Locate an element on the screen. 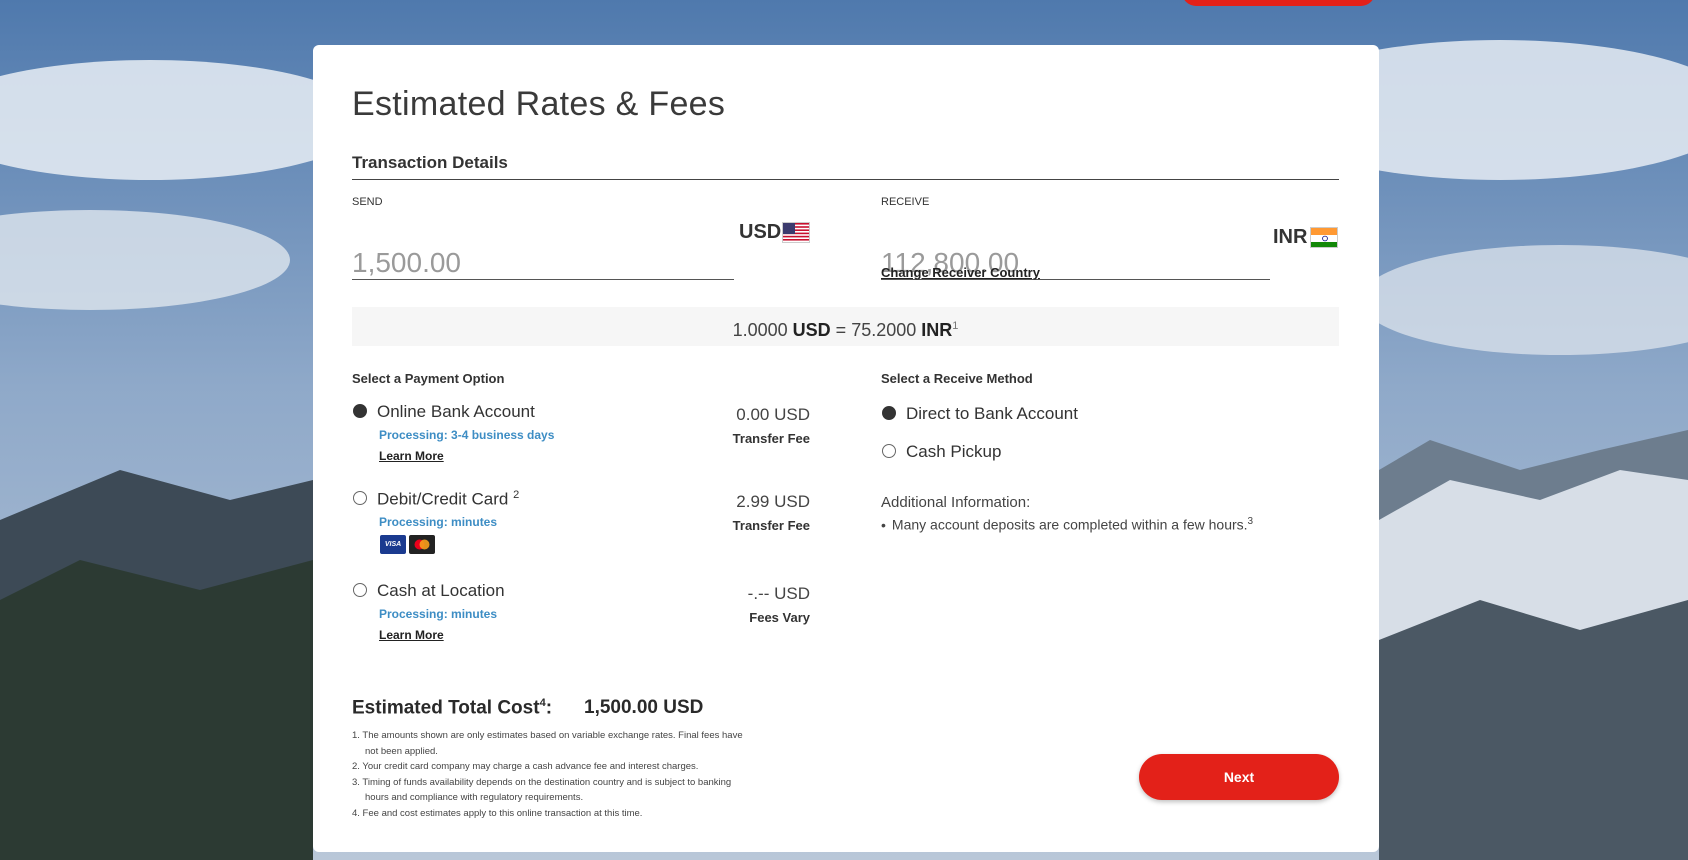 This screenshot has width=1688, height=860. india-flag-icon is located at coordinates (1324, 237).